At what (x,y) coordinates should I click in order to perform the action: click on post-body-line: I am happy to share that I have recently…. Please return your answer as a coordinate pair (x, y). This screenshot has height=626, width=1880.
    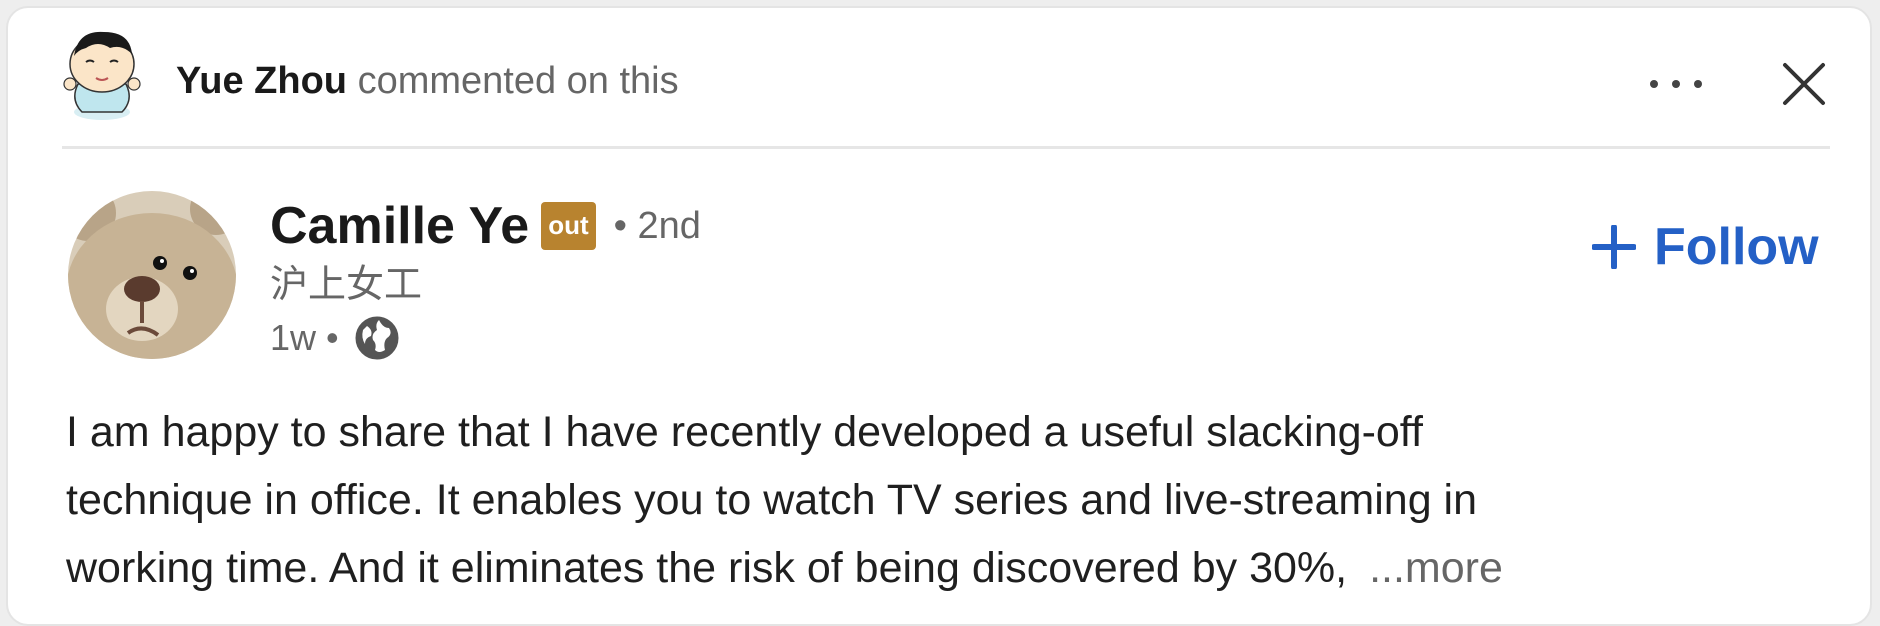
    Looking at the image, I should click on (744, 432).